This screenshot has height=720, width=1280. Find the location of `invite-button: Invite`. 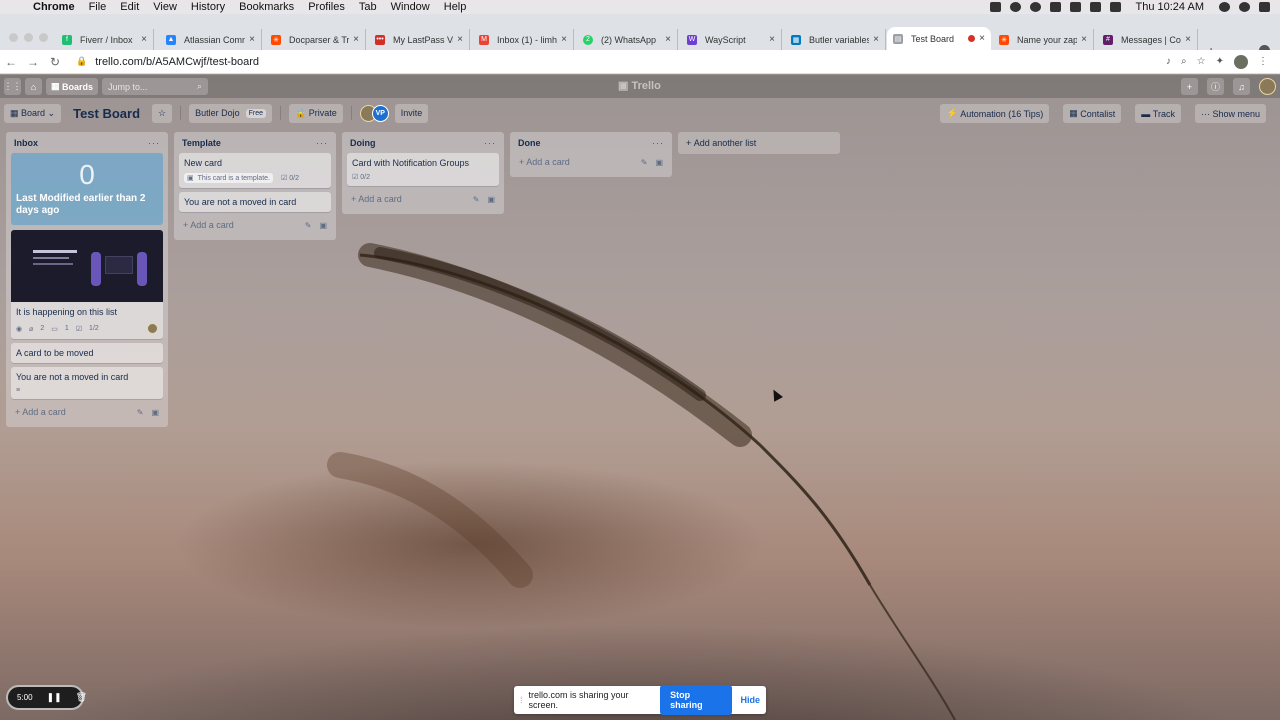

invite-button: Invite is located at coordinates (411, 113).